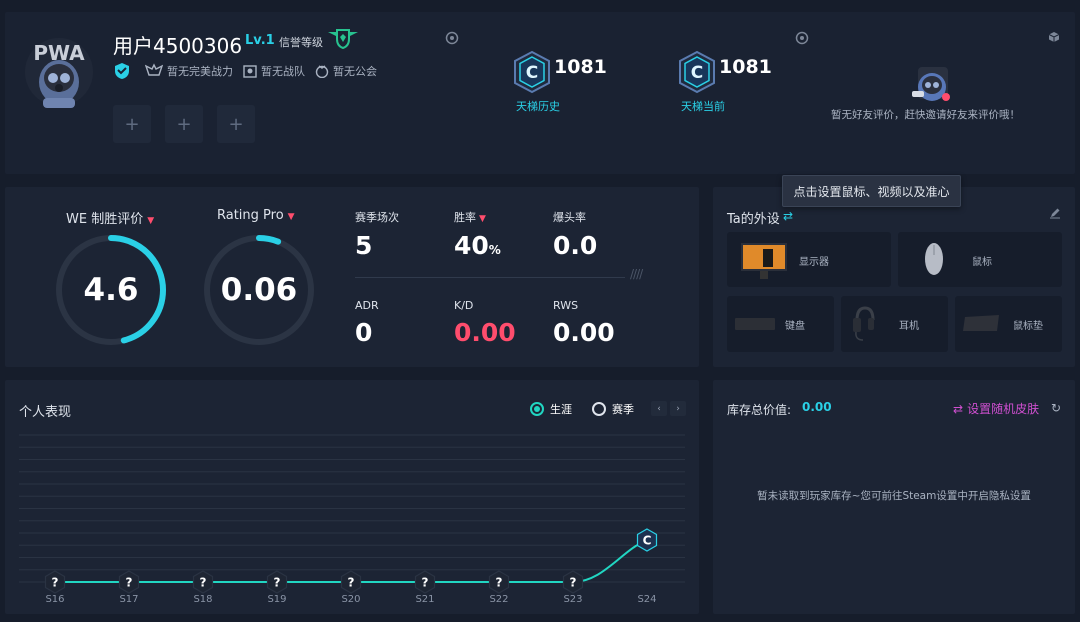  Describe the element at coordinates (551, 409) in the screenshot. I see `mode-career-radio: 生涯` at that location.